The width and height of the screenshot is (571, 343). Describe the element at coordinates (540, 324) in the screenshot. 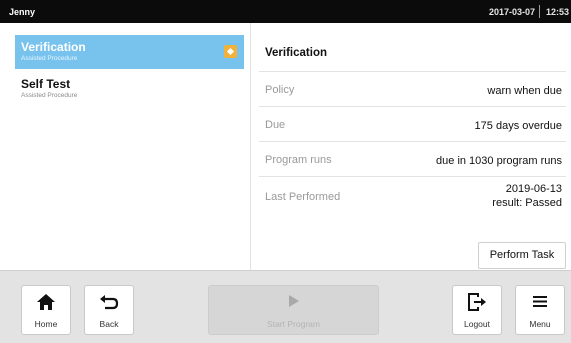

I see `menu-label: Menu` at that location.